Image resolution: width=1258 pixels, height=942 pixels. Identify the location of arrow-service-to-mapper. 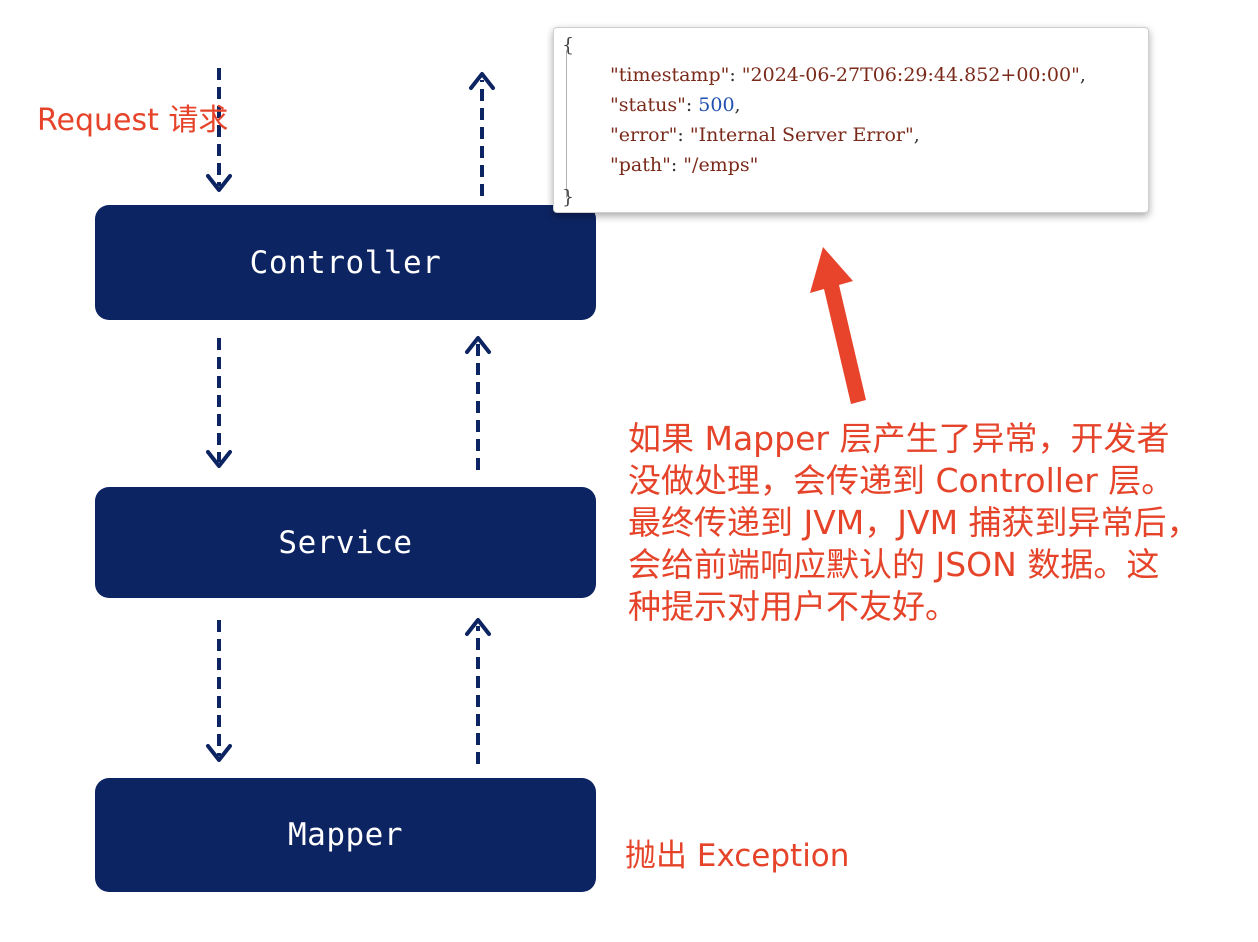
(219, 691).